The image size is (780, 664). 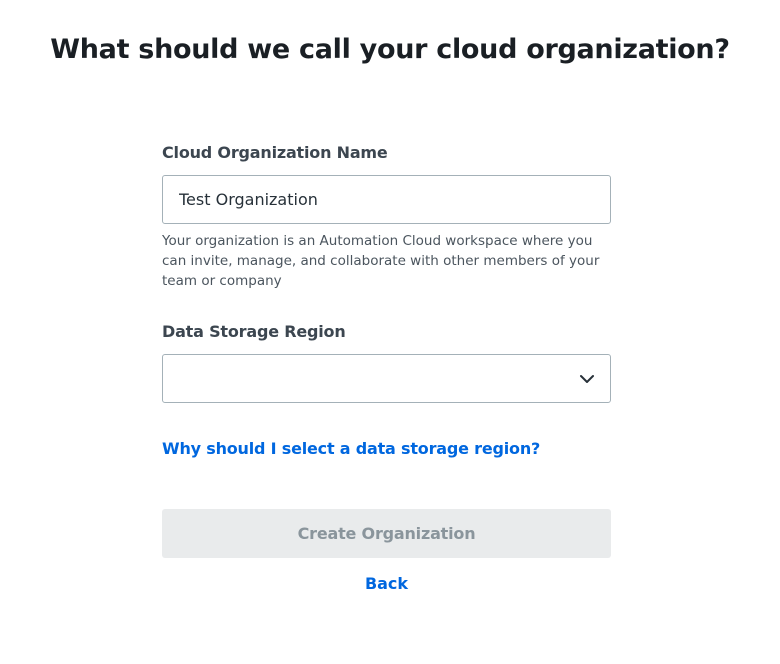 I want to click on create-organization-button: Create Organization, so click(x=386, y=533).